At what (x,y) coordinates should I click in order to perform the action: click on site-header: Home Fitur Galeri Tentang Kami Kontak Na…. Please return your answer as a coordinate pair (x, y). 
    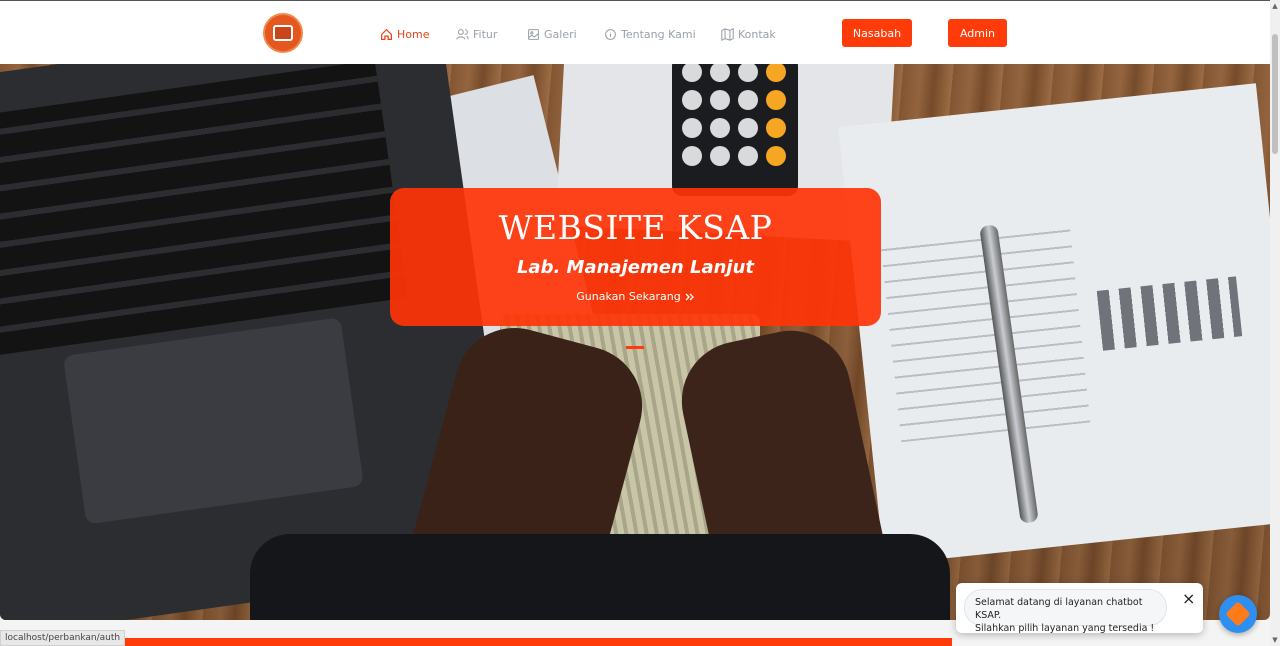
    Looking at the image, I should click on (635, 32).